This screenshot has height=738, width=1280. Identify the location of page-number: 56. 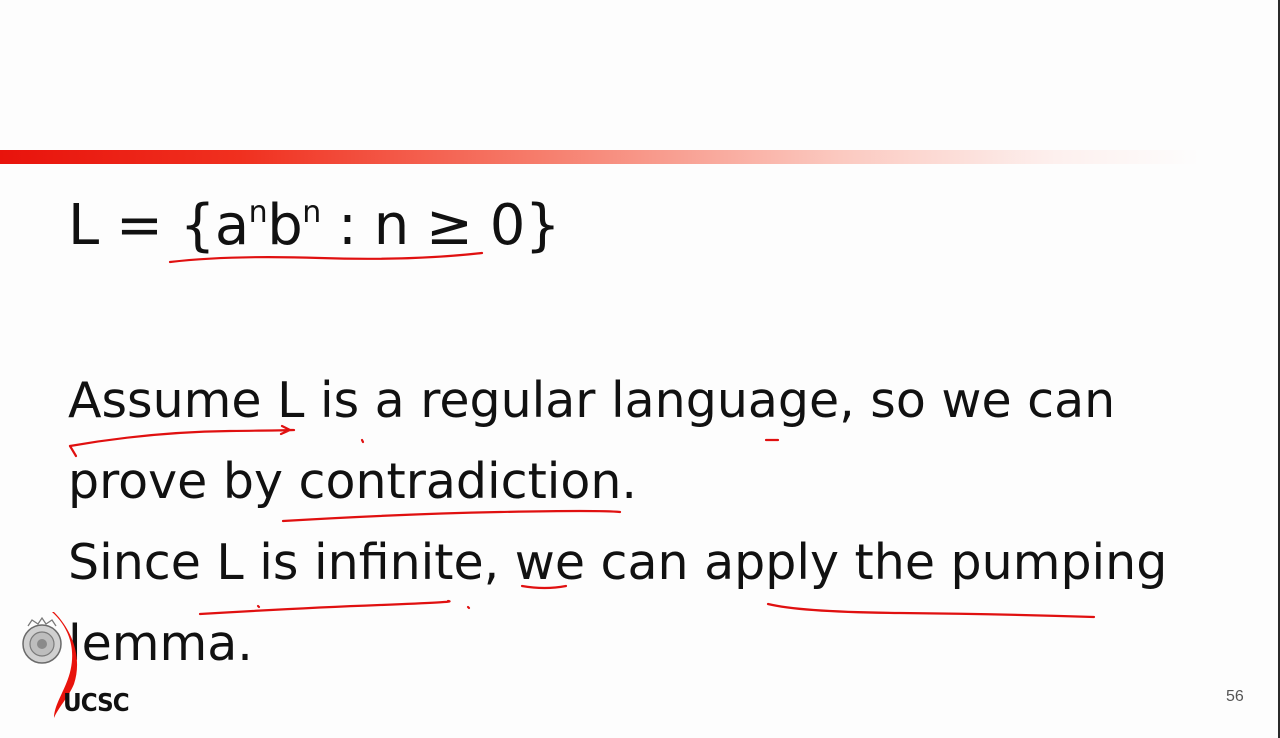
(1235, 696).